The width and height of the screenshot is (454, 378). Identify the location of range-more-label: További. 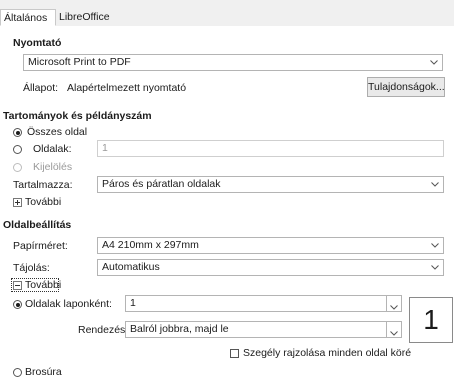
(43, 202).